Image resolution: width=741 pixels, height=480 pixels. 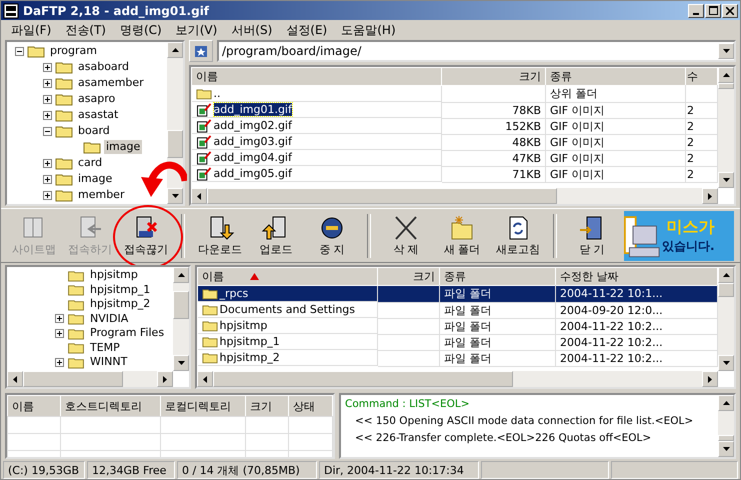 What do you see at coordinates (97, 99) in the screenshot?
I see `tree-item: asapro` at bounding box center [97, 99].